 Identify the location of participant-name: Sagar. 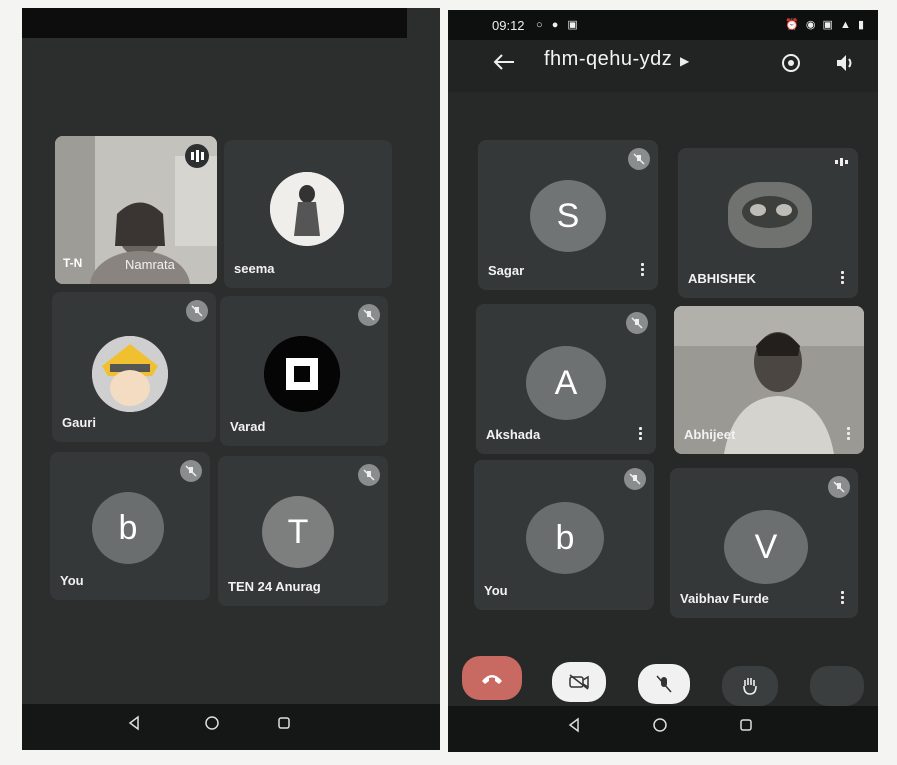
(506, 270).